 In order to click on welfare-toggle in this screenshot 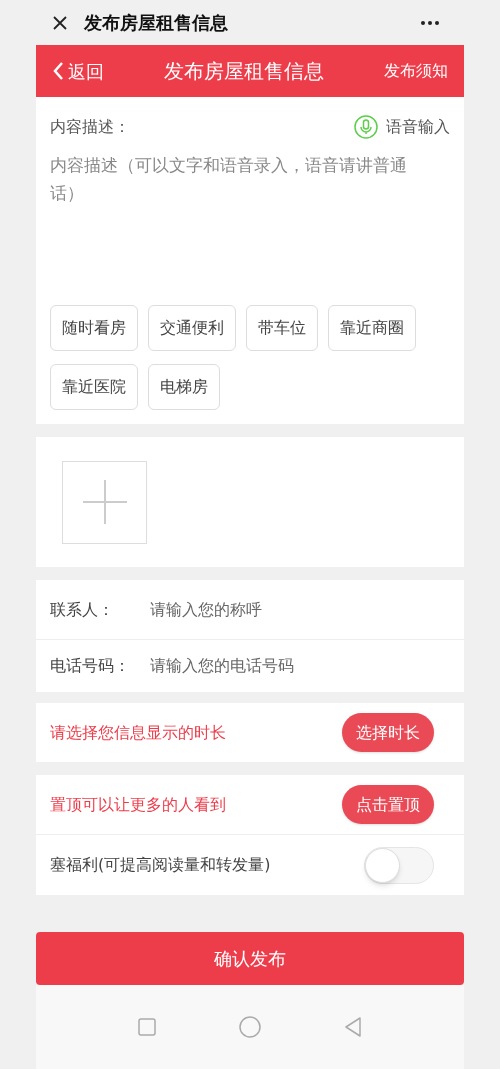, I will do `click(399, 865)`.